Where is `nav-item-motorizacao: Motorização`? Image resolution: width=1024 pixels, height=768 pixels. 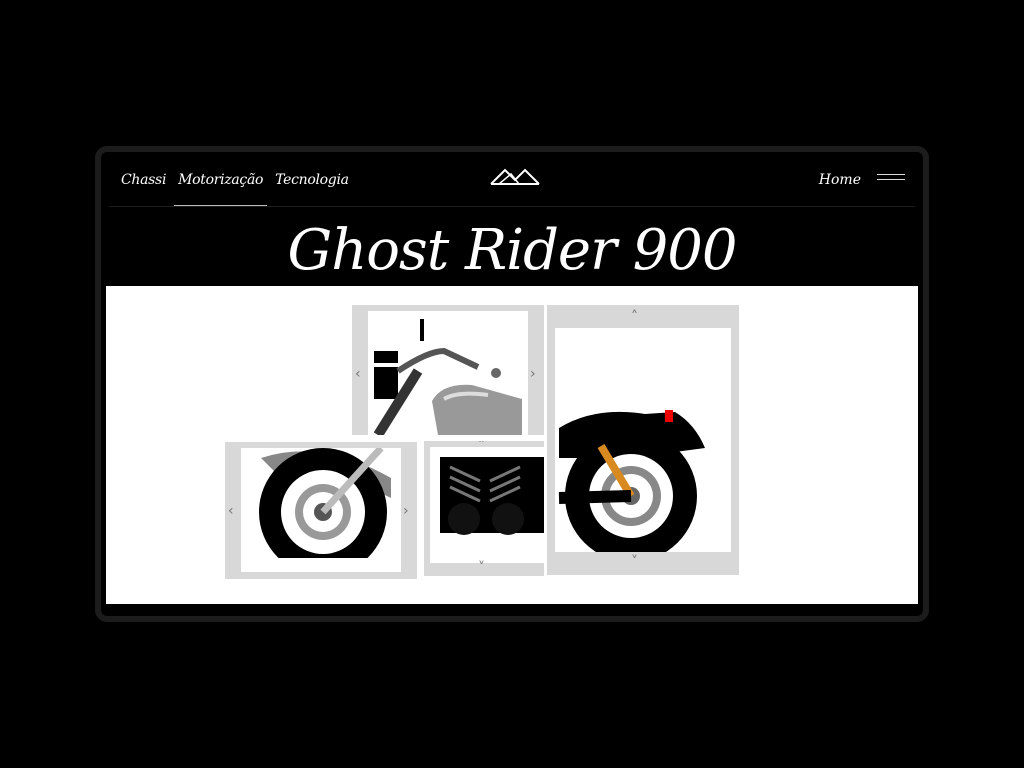
nav-item-motorizacao: Motorização is located at coordinates (221, 179).